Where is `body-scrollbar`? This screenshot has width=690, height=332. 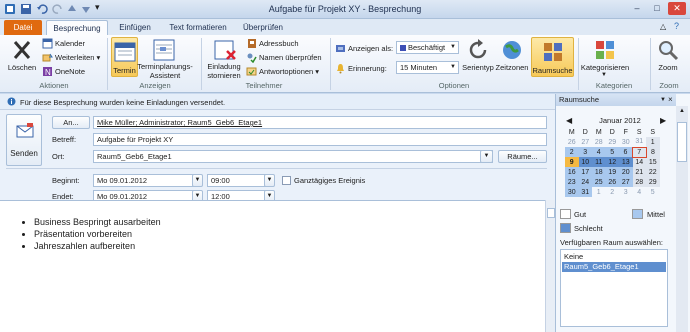 body-scrollbar is located at coordinates (550, 266).